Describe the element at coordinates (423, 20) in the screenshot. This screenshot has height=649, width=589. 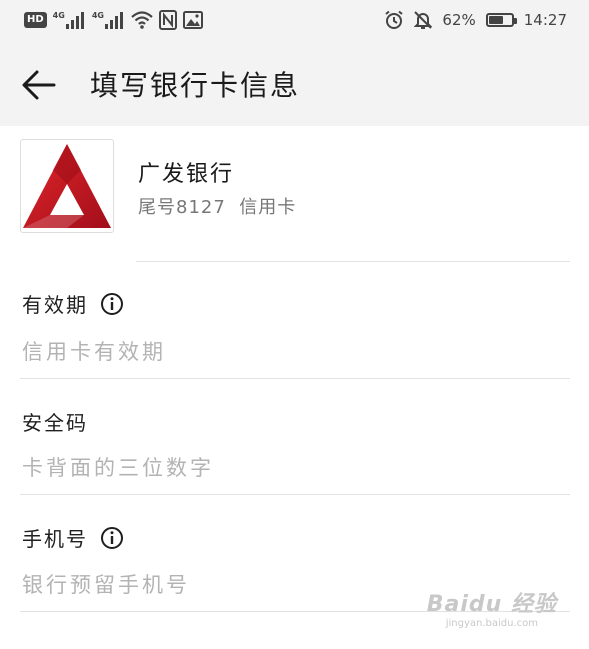
I see `bell-off-icon` at that location.